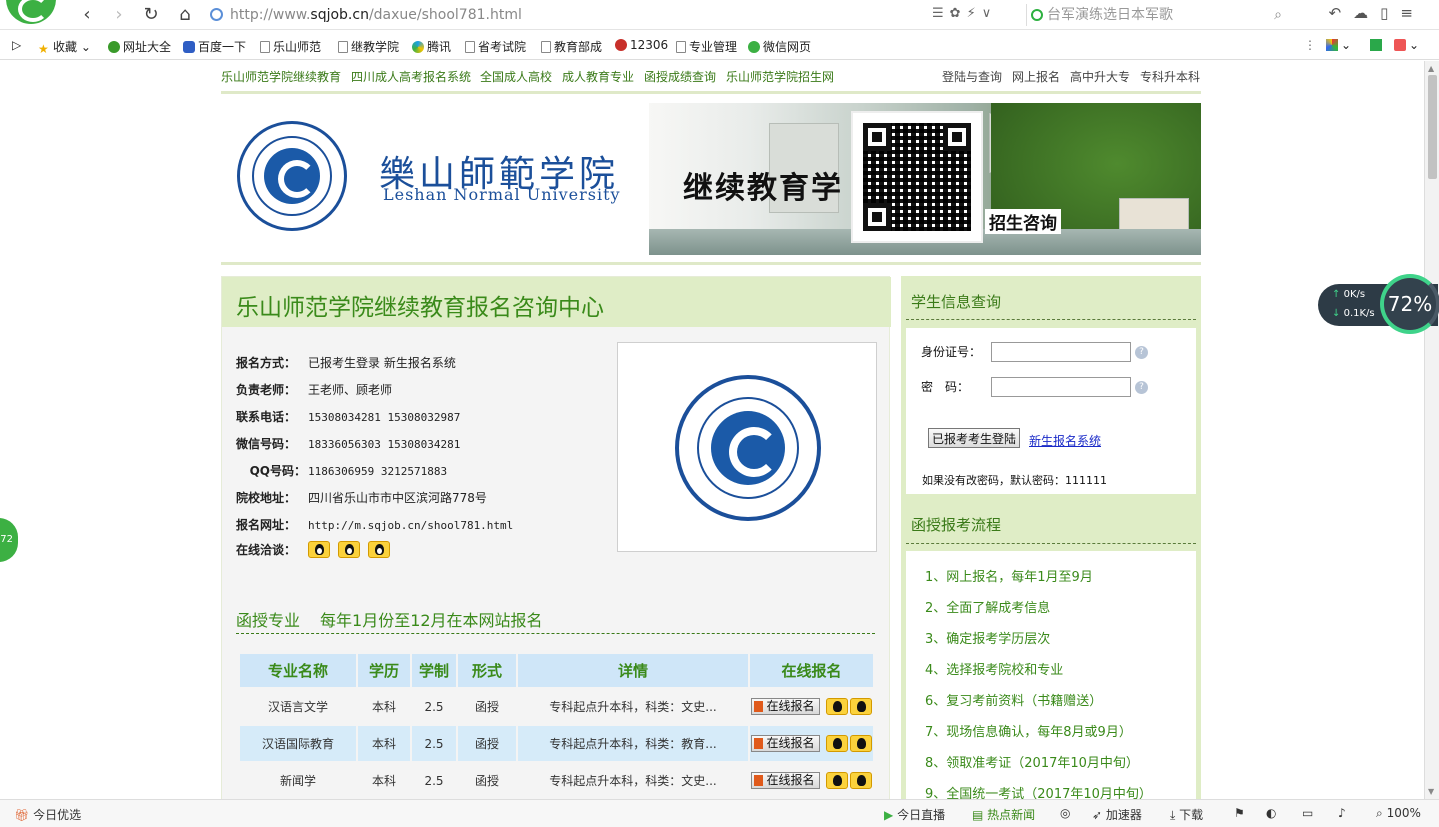 The width and height of the screenshot is (1439, 827). Describe the element at coordinates (1278, 15) in the screenshot. I see `search-icon: ⌕` at that location.